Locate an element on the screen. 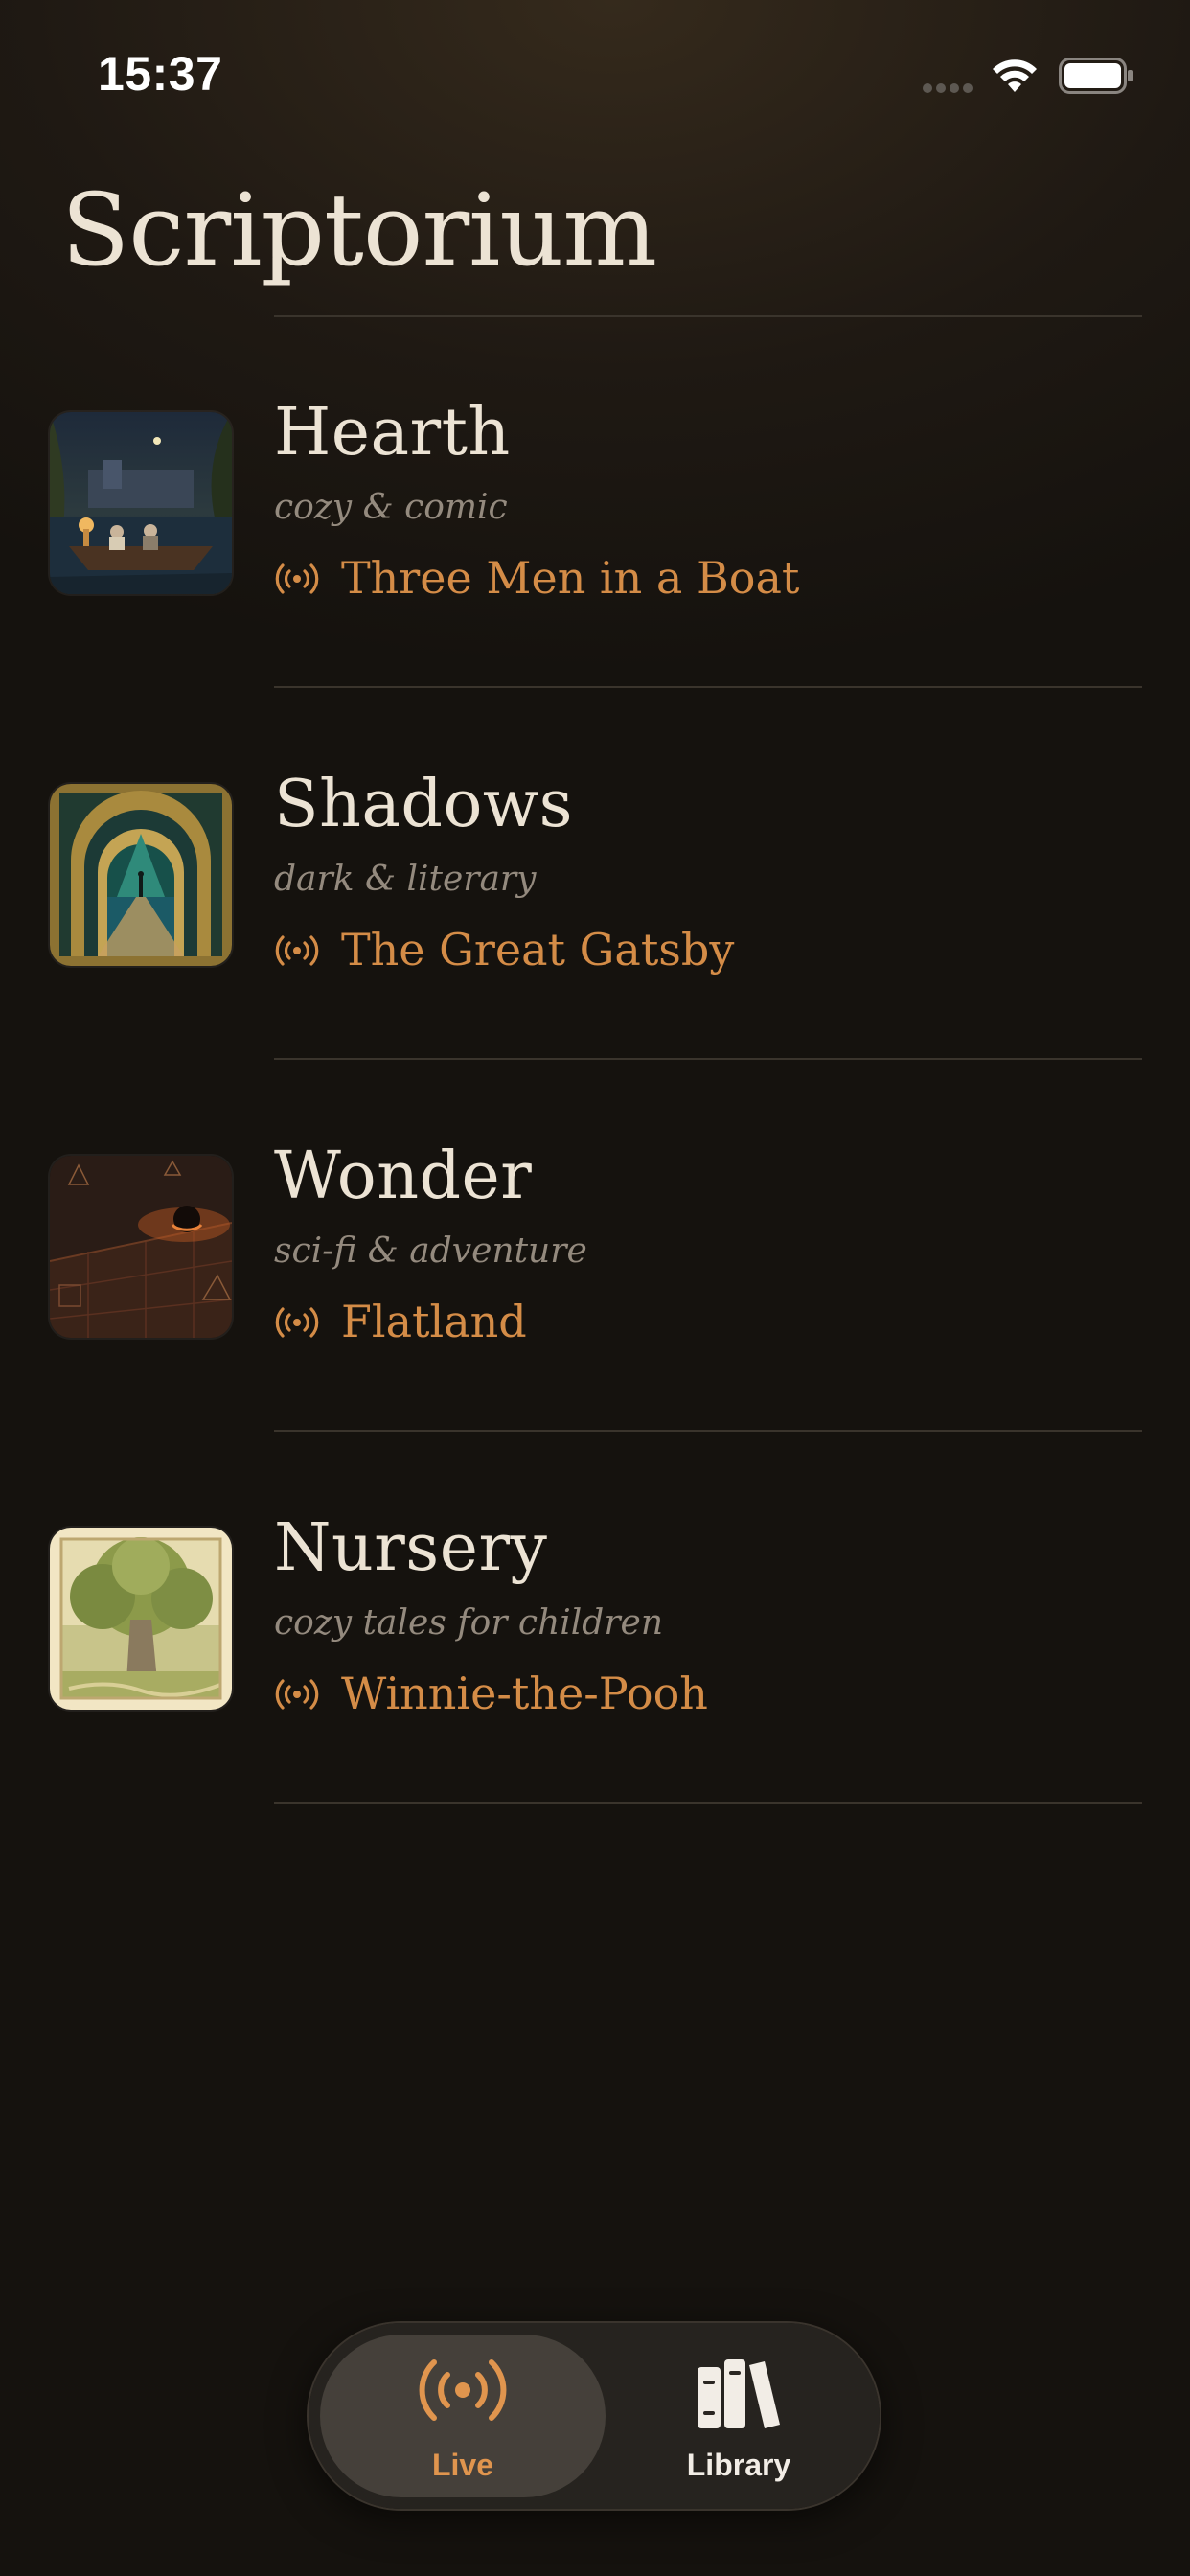  room-row-hearth: Hearth cozy & comic Three Men in a Boat is located at coordinates (595, 560).